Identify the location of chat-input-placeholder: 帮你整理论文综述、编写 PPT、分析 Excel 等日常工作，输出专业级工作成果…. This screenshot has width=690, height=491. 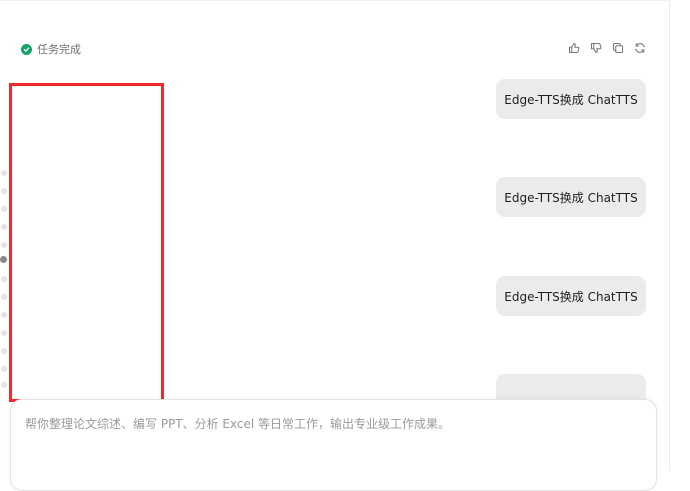
(238, 424).